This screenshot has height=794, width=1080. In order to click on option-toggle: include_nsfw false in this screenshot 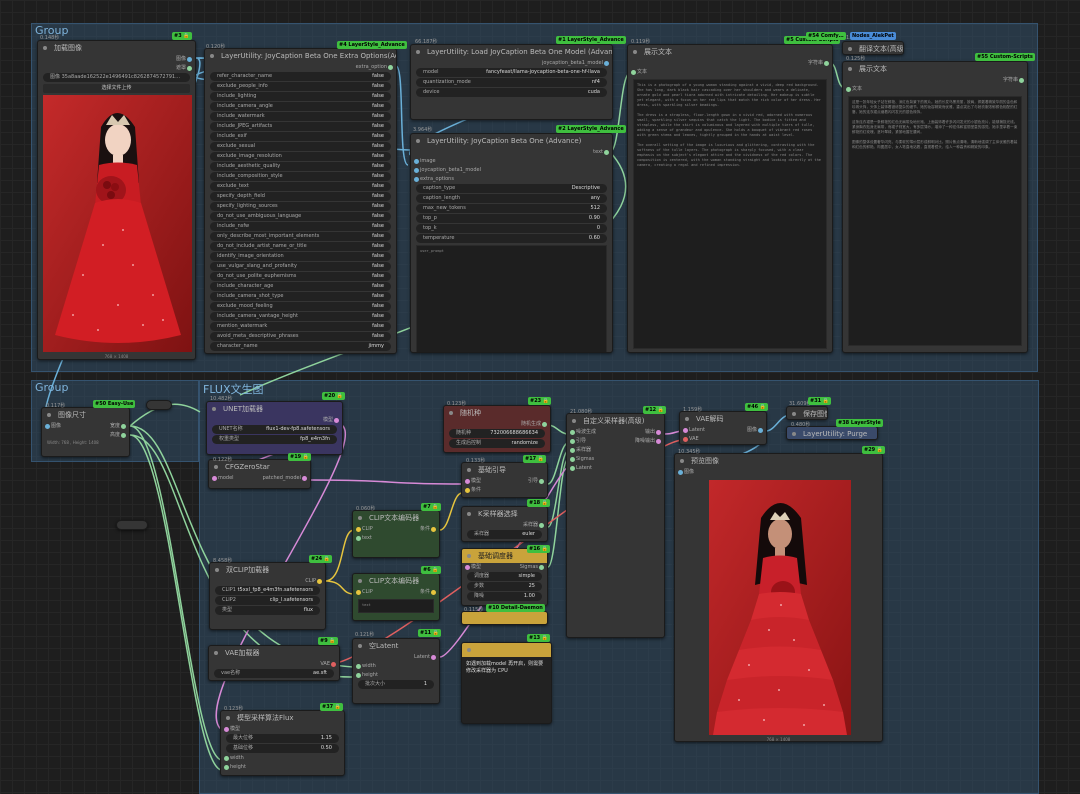, I will do `click(300, 226)`.